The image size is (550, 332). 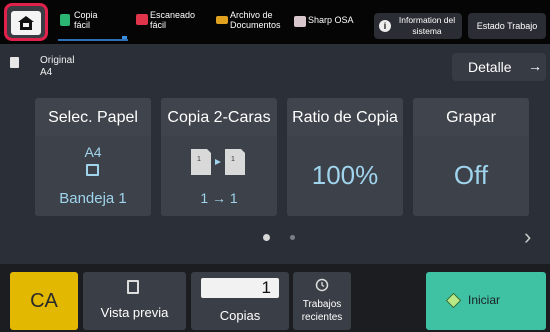 What do you see at coordinates (240, 315) in the screenshot?
I see `copies-label: Copias` at bounding box center [240, 315].